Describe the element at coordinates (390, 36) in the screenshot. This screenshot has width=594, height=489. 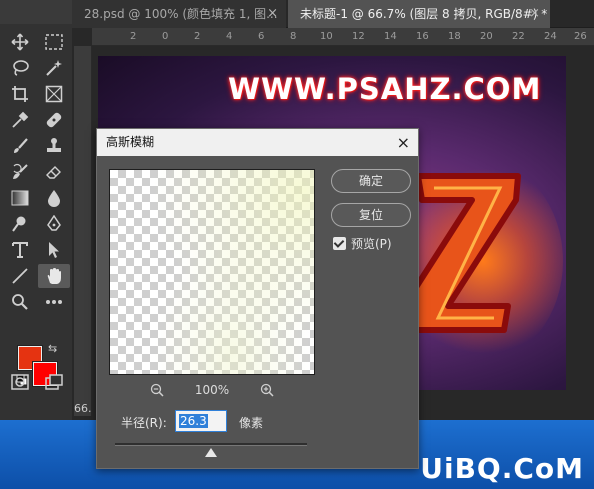
I see `ruler-label: 14` at that location.